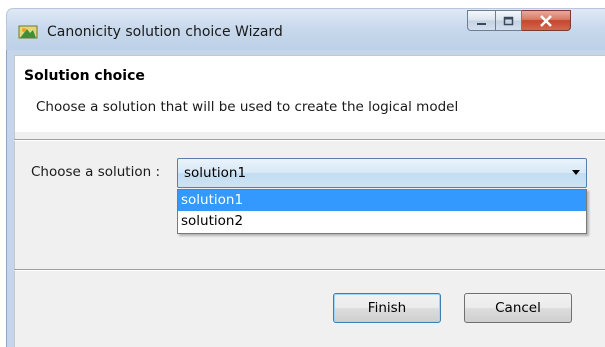  What do you see at coordinates (382, 221) in the screenshot?
I see `dropdown-option-solution2: solution2` at bounding box center [382, 221].